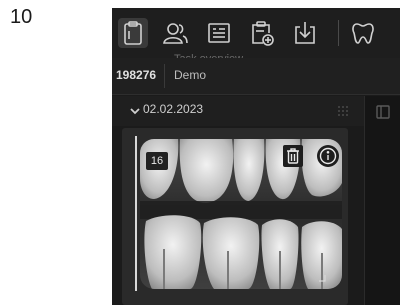  Describe the element at coordinates (338, 33) in the screenshot. I see `toolbar-separator` at that location.